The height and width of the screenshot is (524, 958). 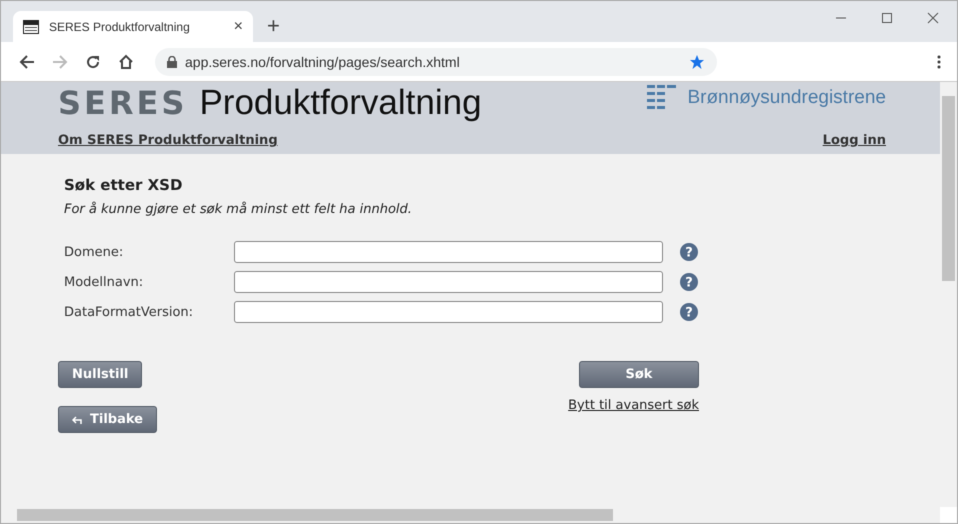 I want to click on close-icon, so click(x=933, y=18).